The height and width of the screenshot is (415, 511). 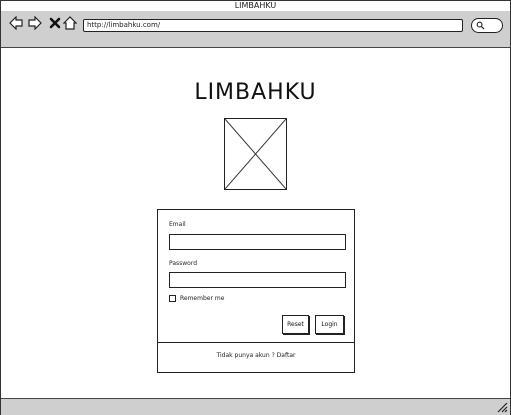 I want to click on close-icon, so click(x=55, y=23).